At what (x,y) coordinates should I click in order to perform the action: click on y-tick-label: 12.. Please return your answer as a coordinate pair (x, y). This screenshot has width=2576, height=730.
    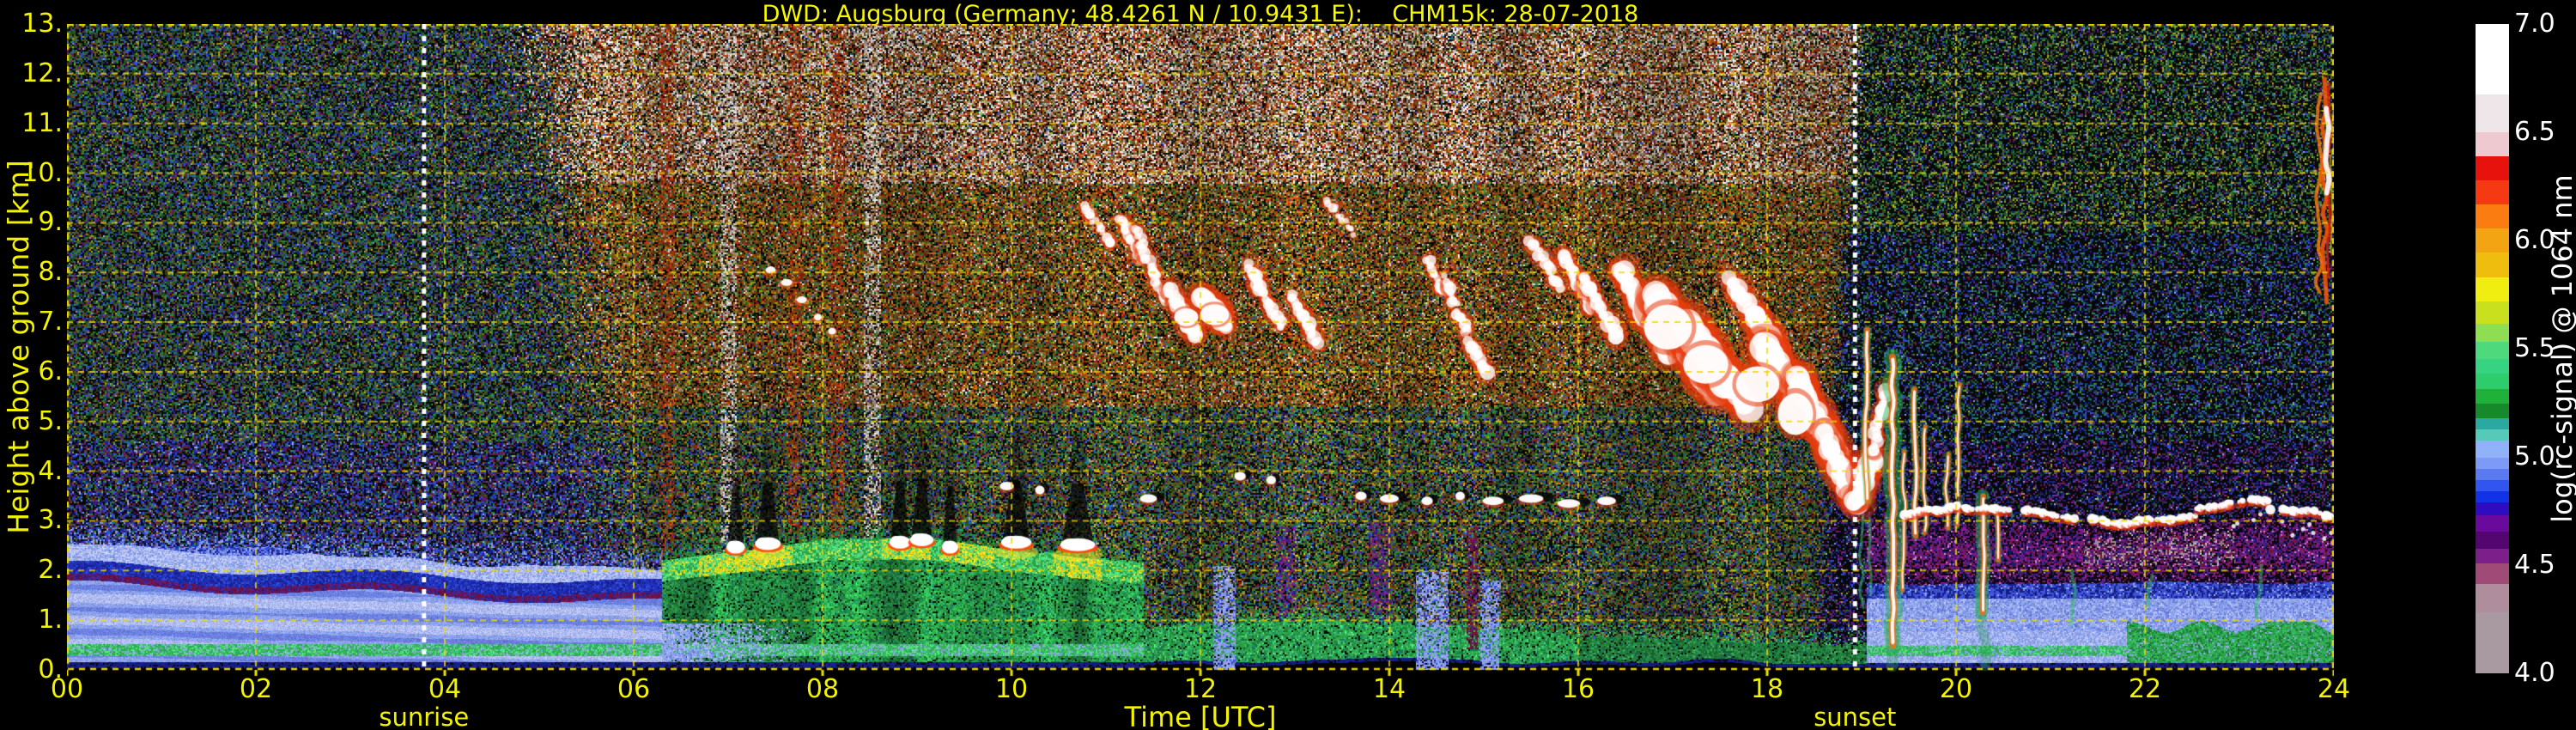
    Looking at the image, I should click on (42, 73).